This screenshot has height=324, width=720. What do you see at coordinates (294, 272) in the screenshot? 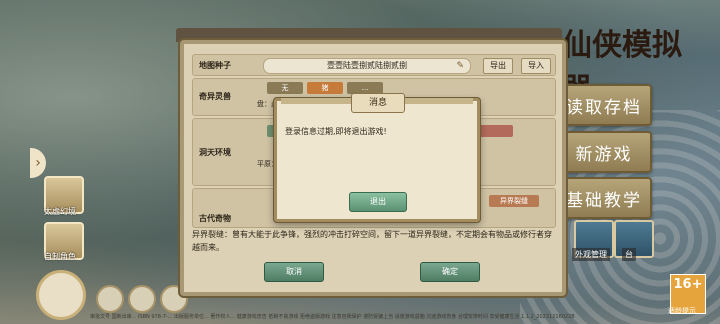
I see `cancel-button: 取消` at bounding box center [294, 272].